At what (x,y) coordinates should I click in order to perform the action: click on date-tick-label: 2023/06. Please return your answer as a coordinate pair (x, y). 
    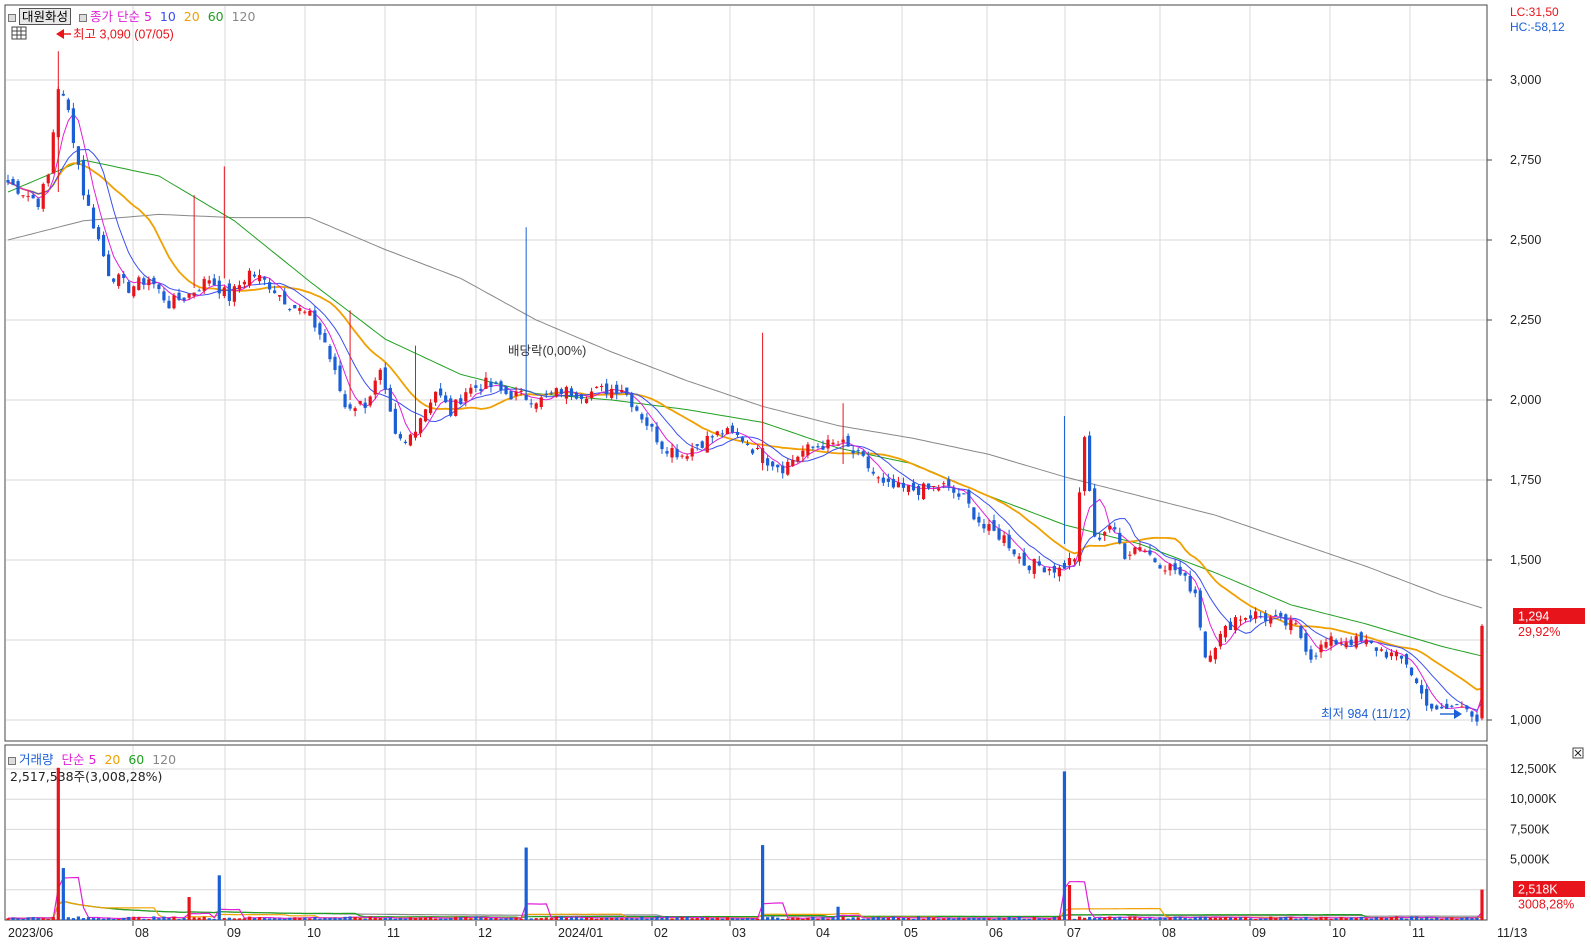
    Looking at the image, I should click on (30, 933).